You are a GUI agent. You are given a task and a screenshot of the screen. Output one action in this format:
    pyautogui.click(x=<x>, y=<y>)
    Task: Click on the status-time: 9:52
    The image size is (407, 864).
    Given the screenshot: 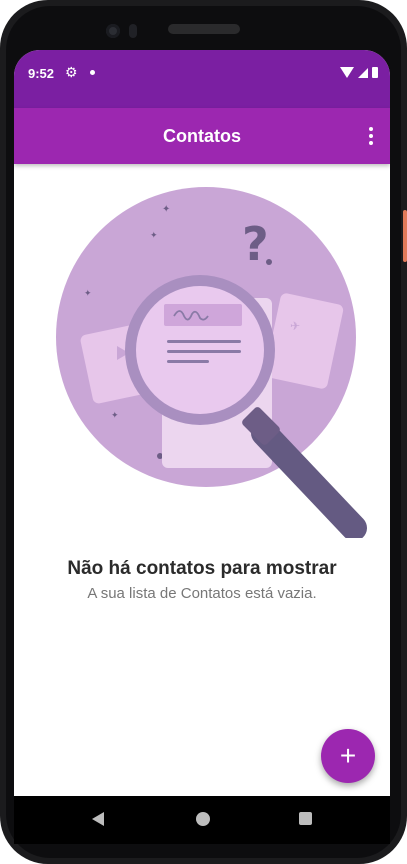 What is the action you would take?
    pyautogui.click(x=41, y=73)
    